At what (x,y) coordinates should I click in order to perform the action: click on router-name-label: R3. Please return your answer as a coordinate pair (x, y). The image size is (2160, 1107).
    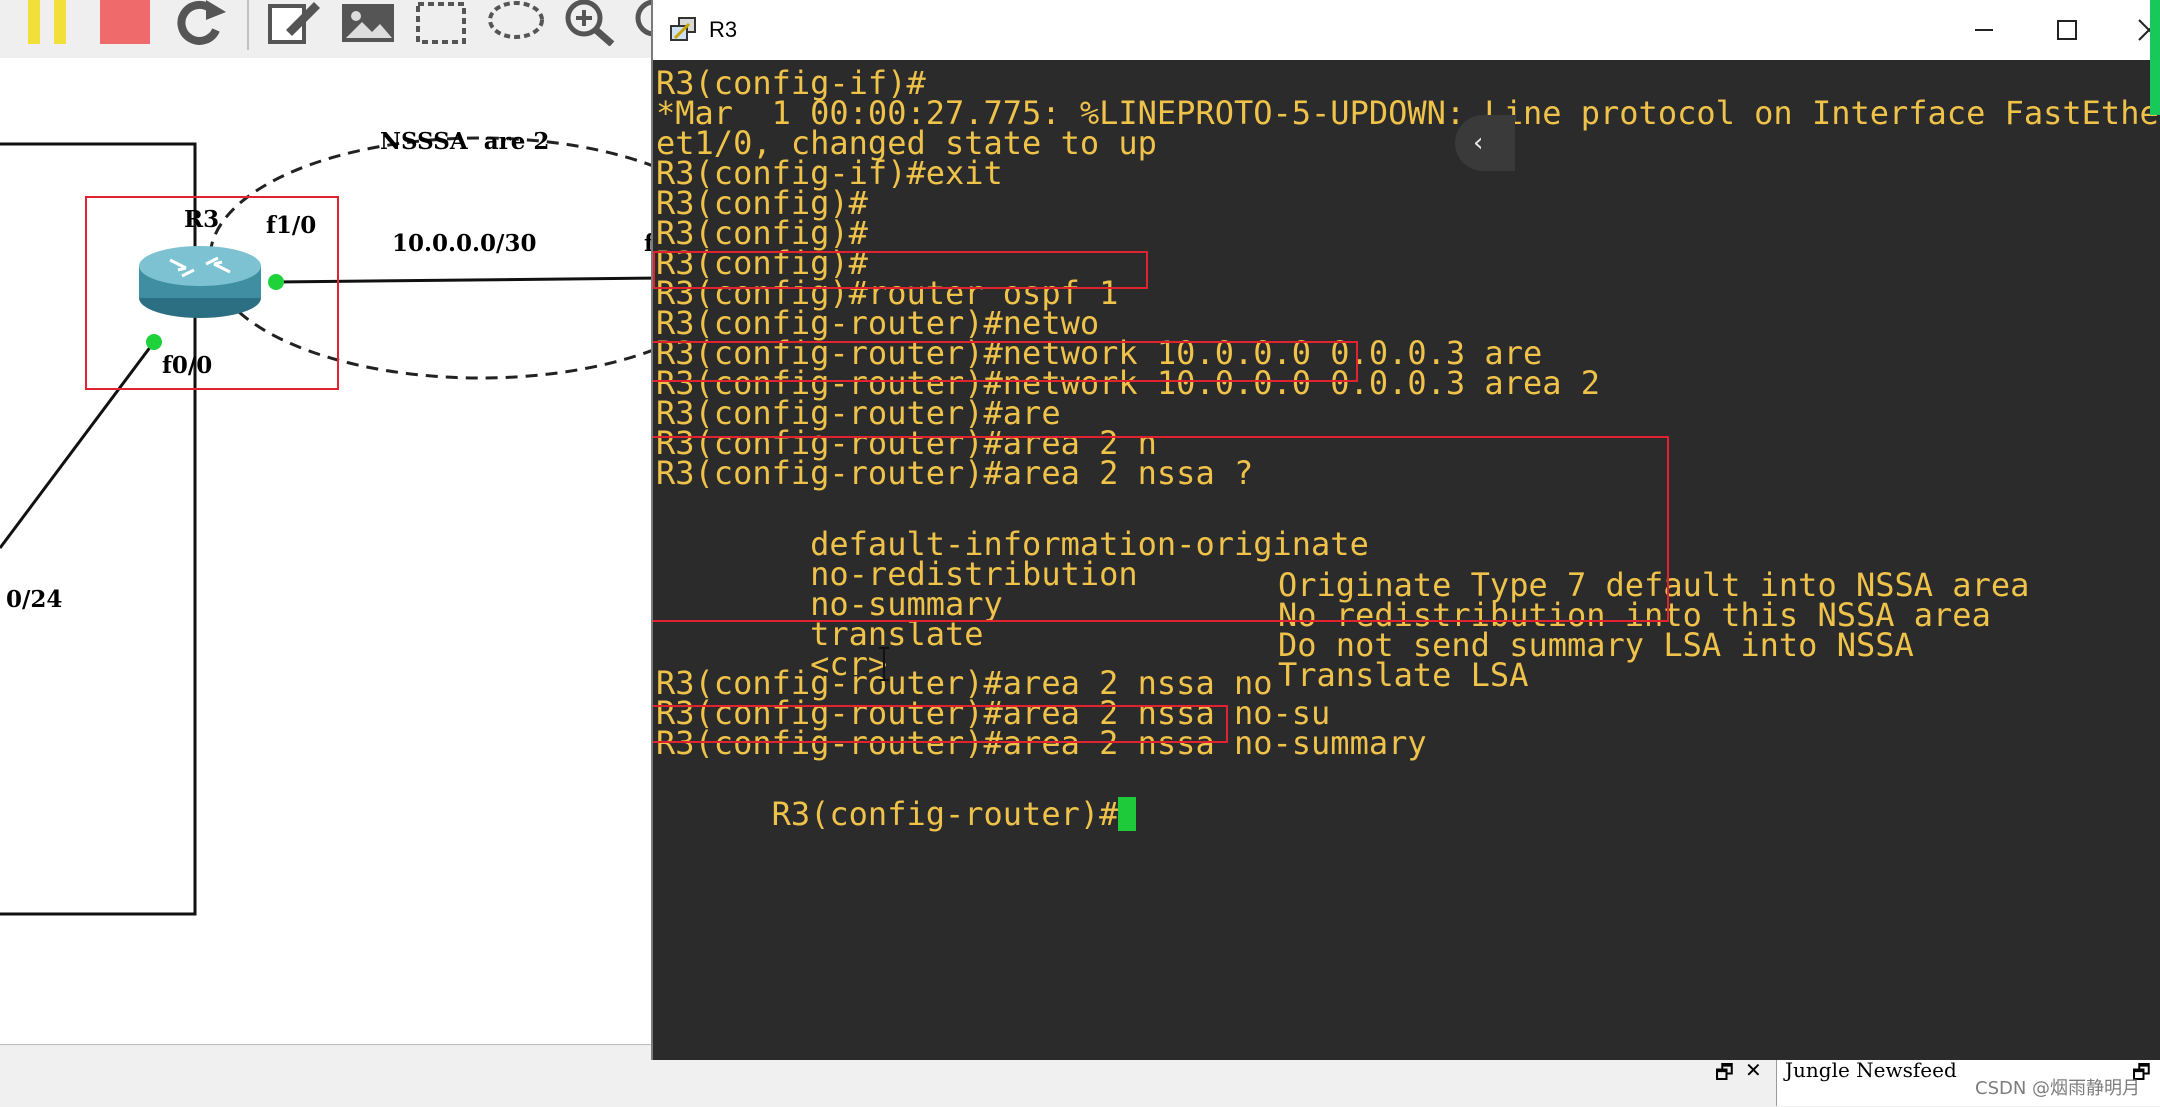
    Looking at the image, I should click on (202, 219).